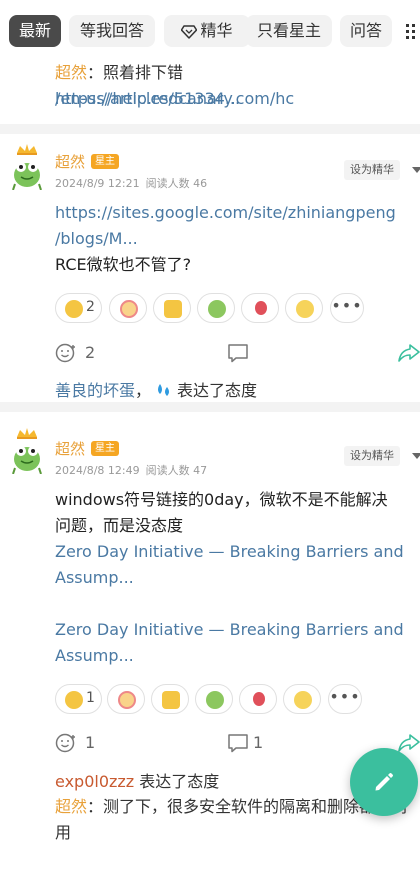  What do you see at coordinates (366, 31) in the screenshot?
I see `tab-qa: 问答` at bounding box center [366, 31].